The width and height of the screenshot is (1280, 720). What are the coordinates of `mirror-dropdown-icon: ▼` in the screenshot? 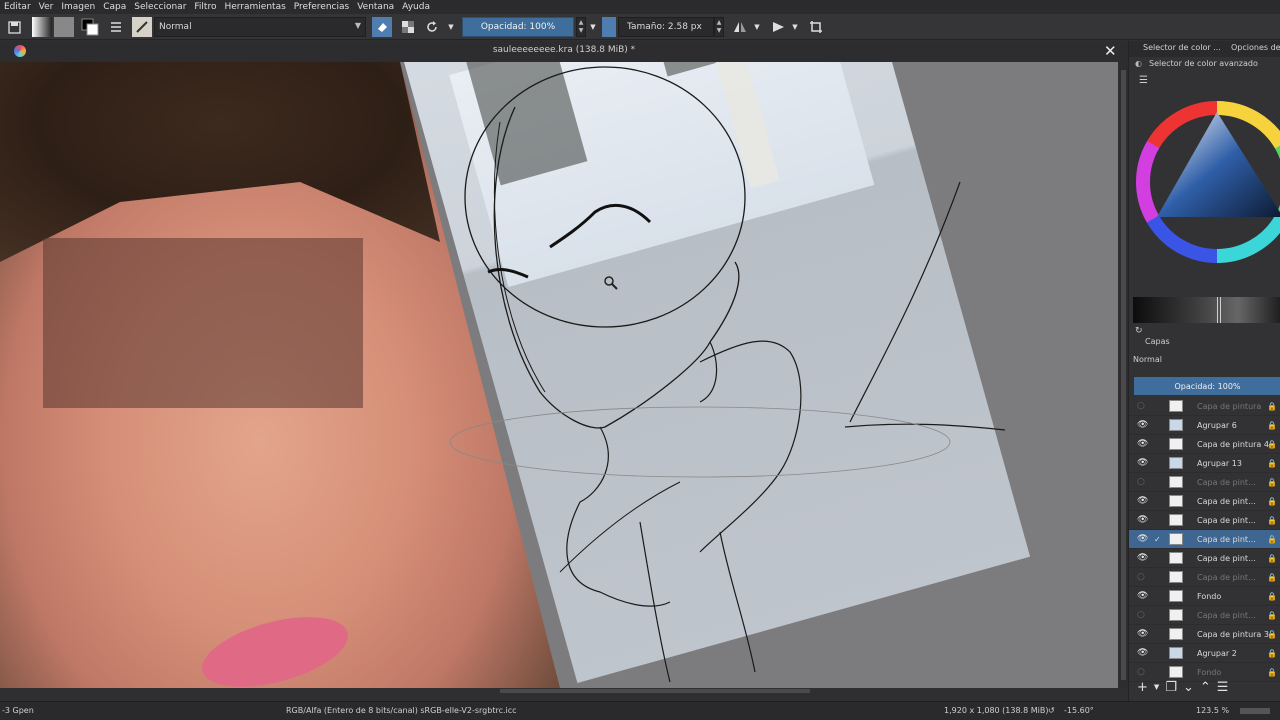 It's located at (757, 27).